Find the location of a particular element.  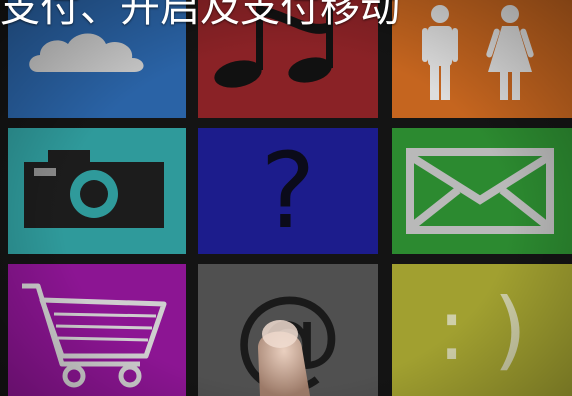

smiley-glyph: : ) is located at coordinates (482, 330).